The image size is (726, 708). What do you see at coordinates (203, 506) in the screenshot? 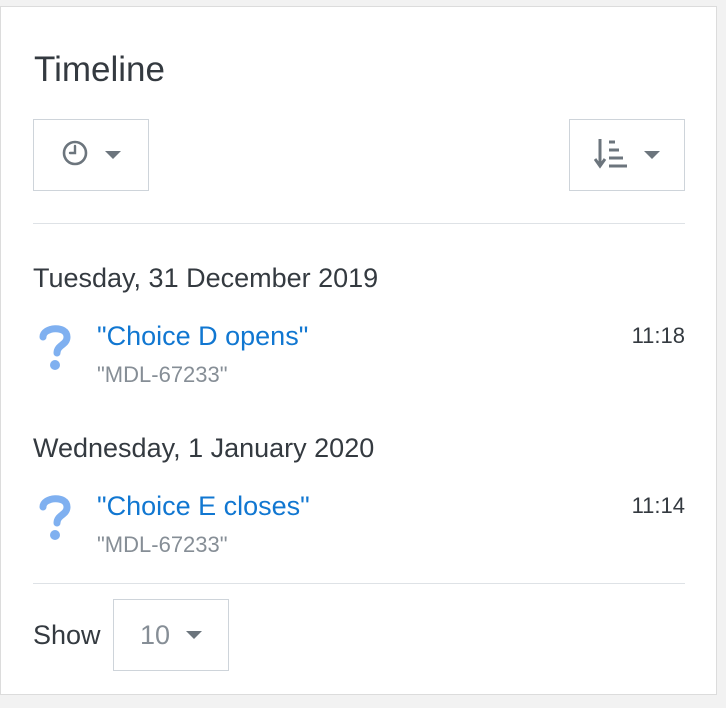
I see `event-link: "Choice E closes"` at bounding box center [203, 506].